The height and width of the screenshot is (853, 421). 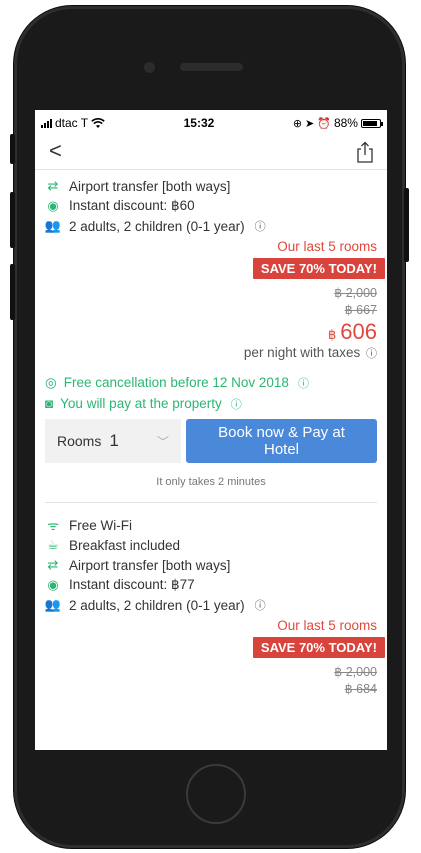 What do you see at coordinates (211, 482) in the screenshot?
I see `booking-time-note: It only takes 2 minutes` at bounding box center [211, 482].